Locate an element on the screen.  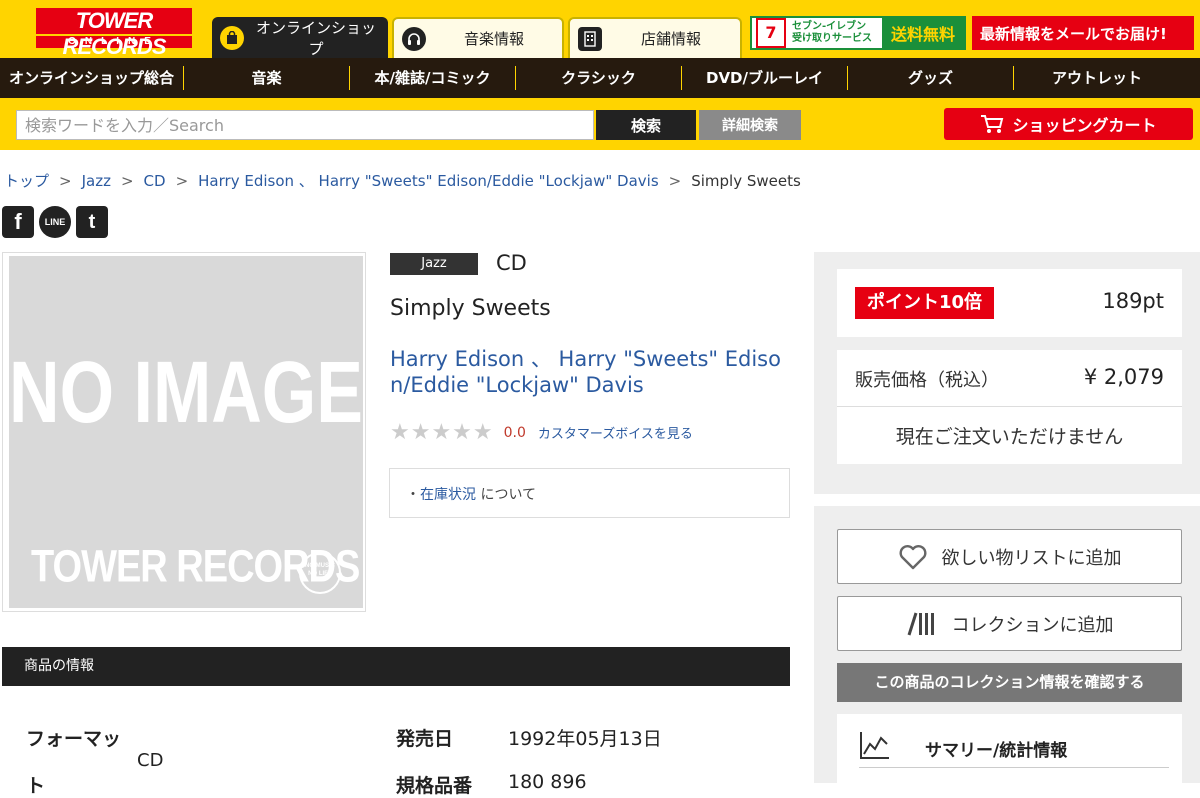
spec-release-value: 1992年05月13日 is located at coordinates (585, 739).